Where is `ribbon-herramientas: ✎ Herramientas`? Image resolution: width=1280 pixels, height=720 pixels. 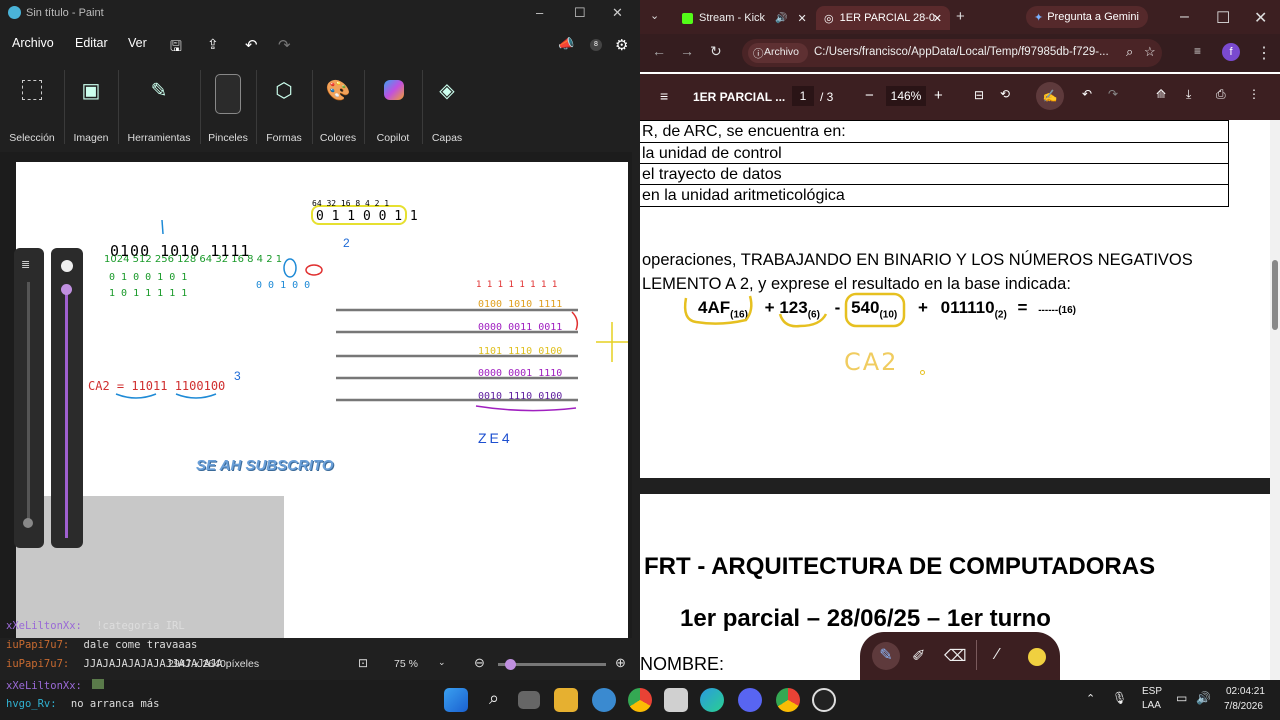 ribbon-herramientas: ✎ Herramientas is located at coordinates (159, 106).